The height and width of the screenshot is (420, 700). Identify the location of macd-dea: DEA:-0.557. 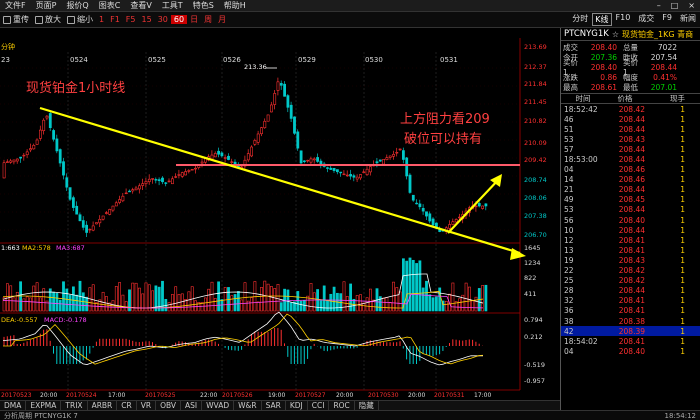
(19, 320).